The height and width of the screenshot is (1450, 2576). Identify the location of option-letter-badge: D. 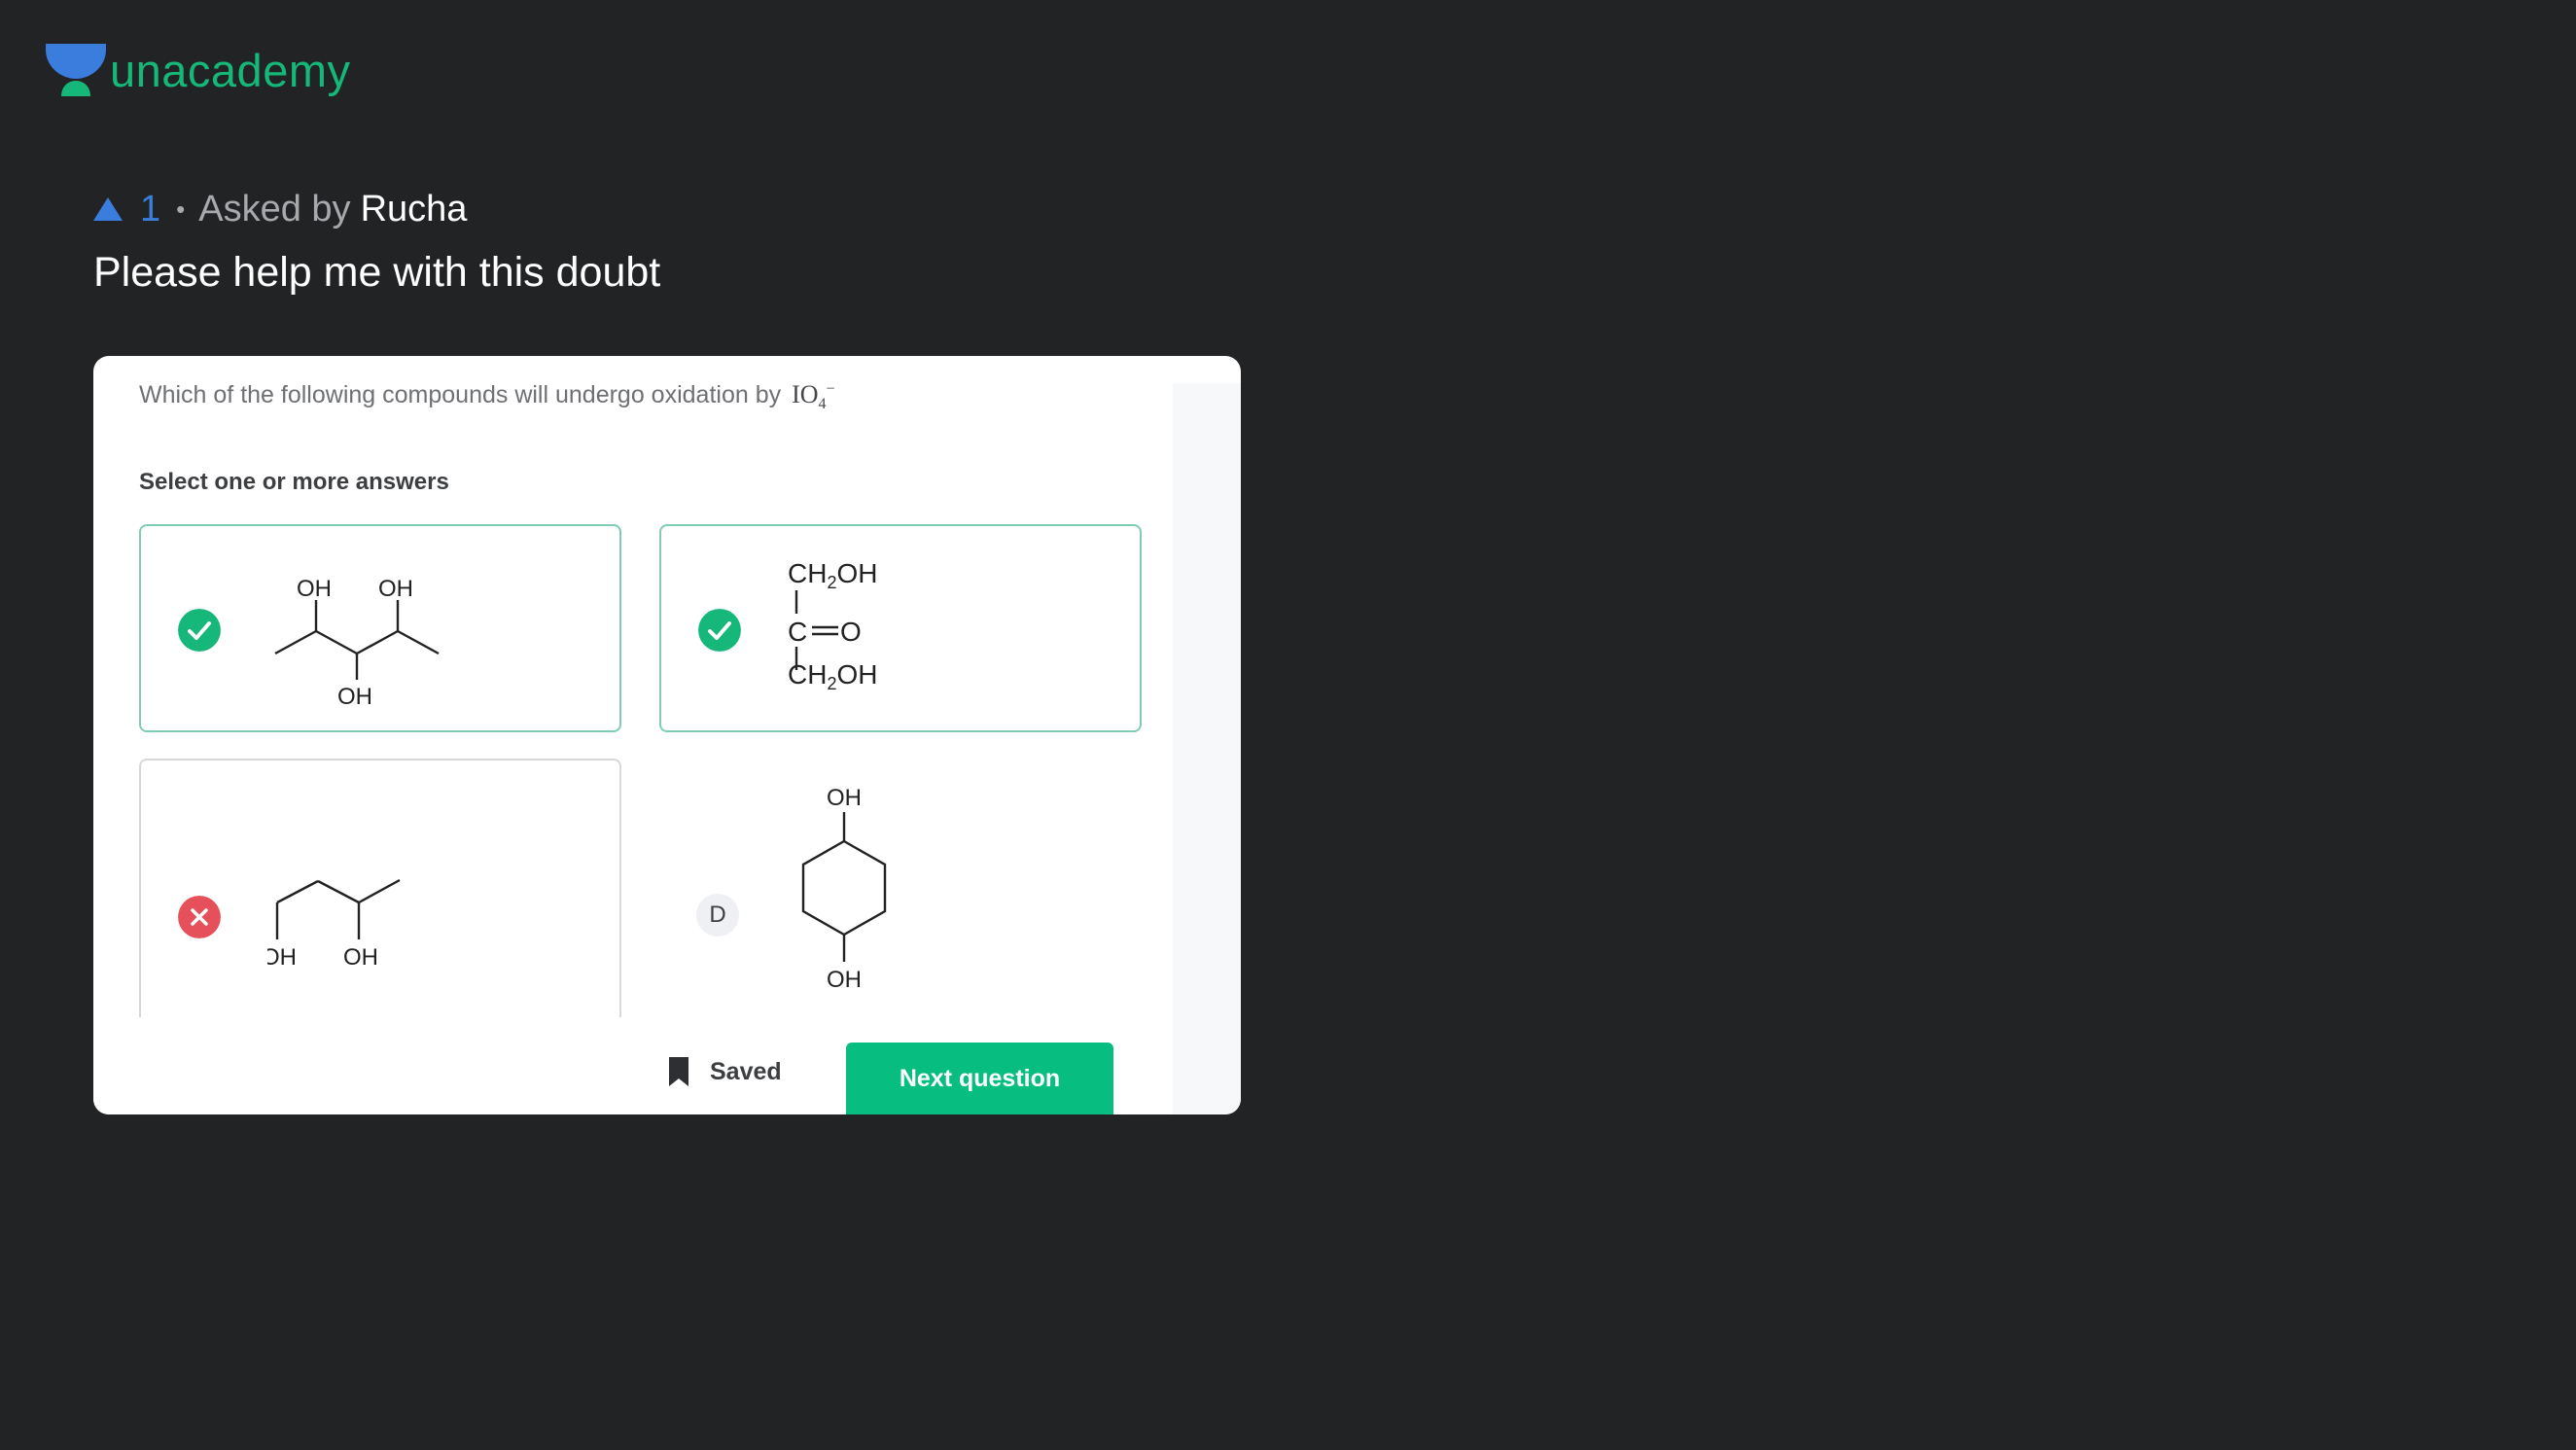
(718, 916).